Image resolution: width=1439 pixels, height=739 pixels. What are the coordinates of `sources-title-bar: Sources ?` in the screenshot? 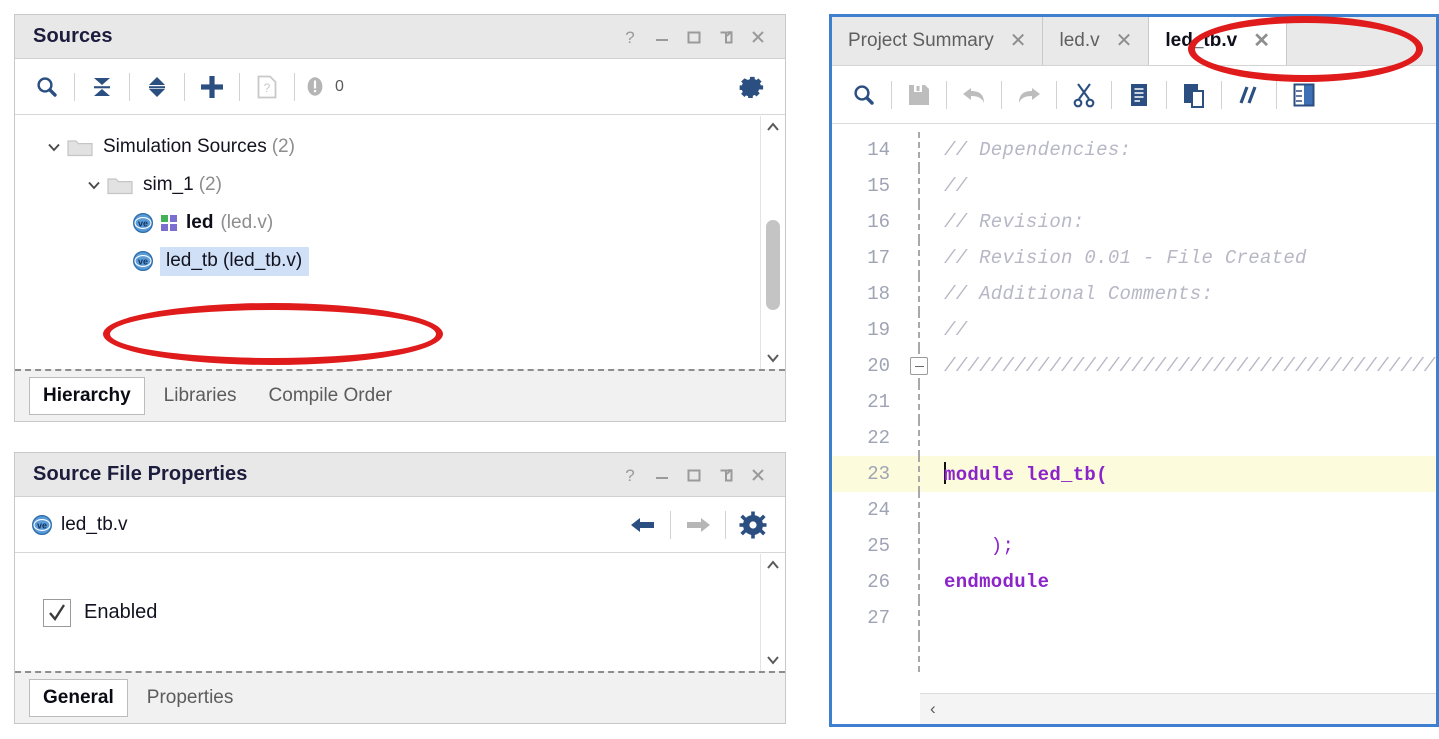 It's located at (400, 37).